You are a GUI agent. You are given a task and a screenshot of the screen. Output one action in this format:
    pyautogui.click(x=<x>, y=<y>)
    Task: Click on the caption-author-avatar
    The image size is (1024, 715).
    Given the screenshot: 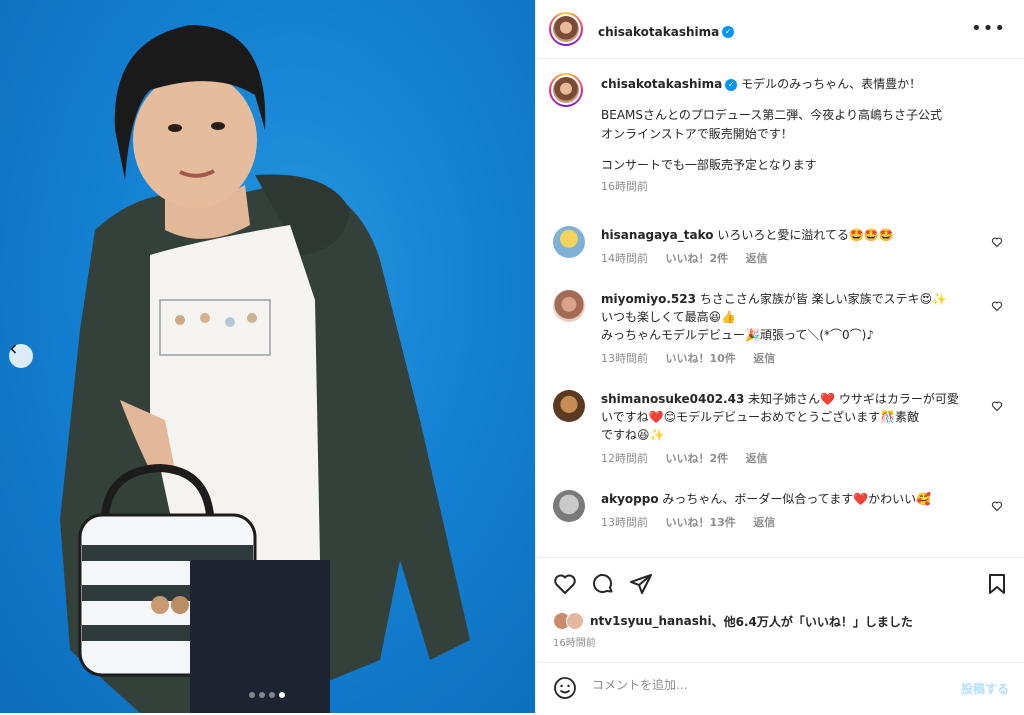 What is the action you would take?
    pyautogui.click(x=566, y=90)
    